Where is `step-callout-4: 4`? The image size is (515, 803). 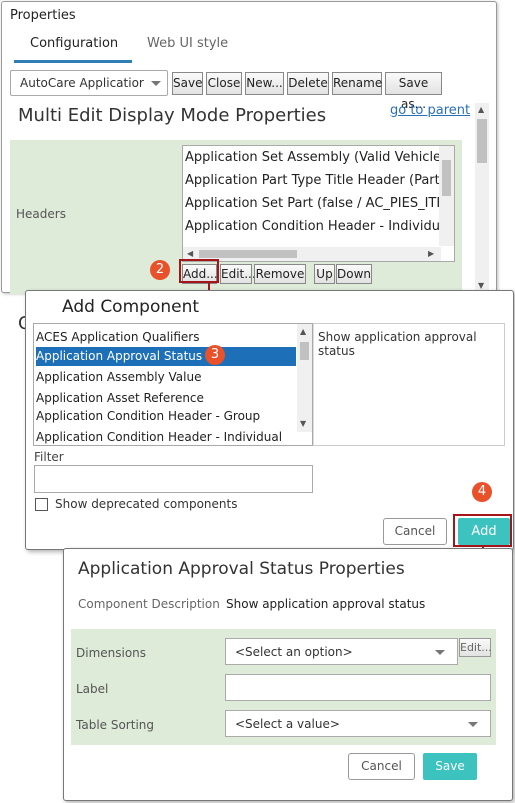 step-callout-4: 4 is located at coordinates (482, 492).